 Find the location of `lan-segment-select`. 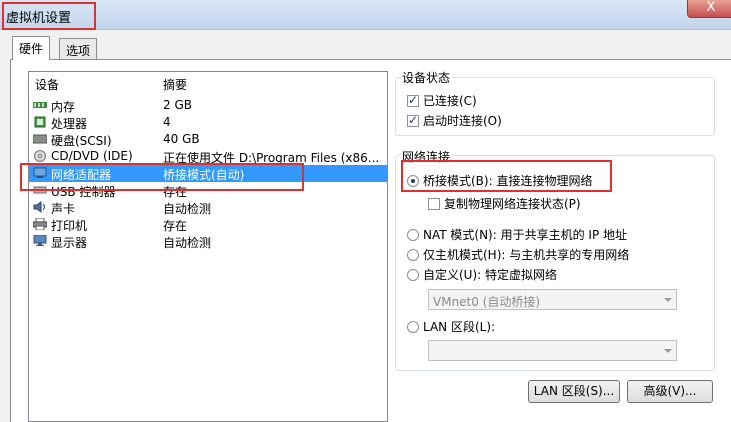

lan-segment-select is located at coordinates (552, 350).